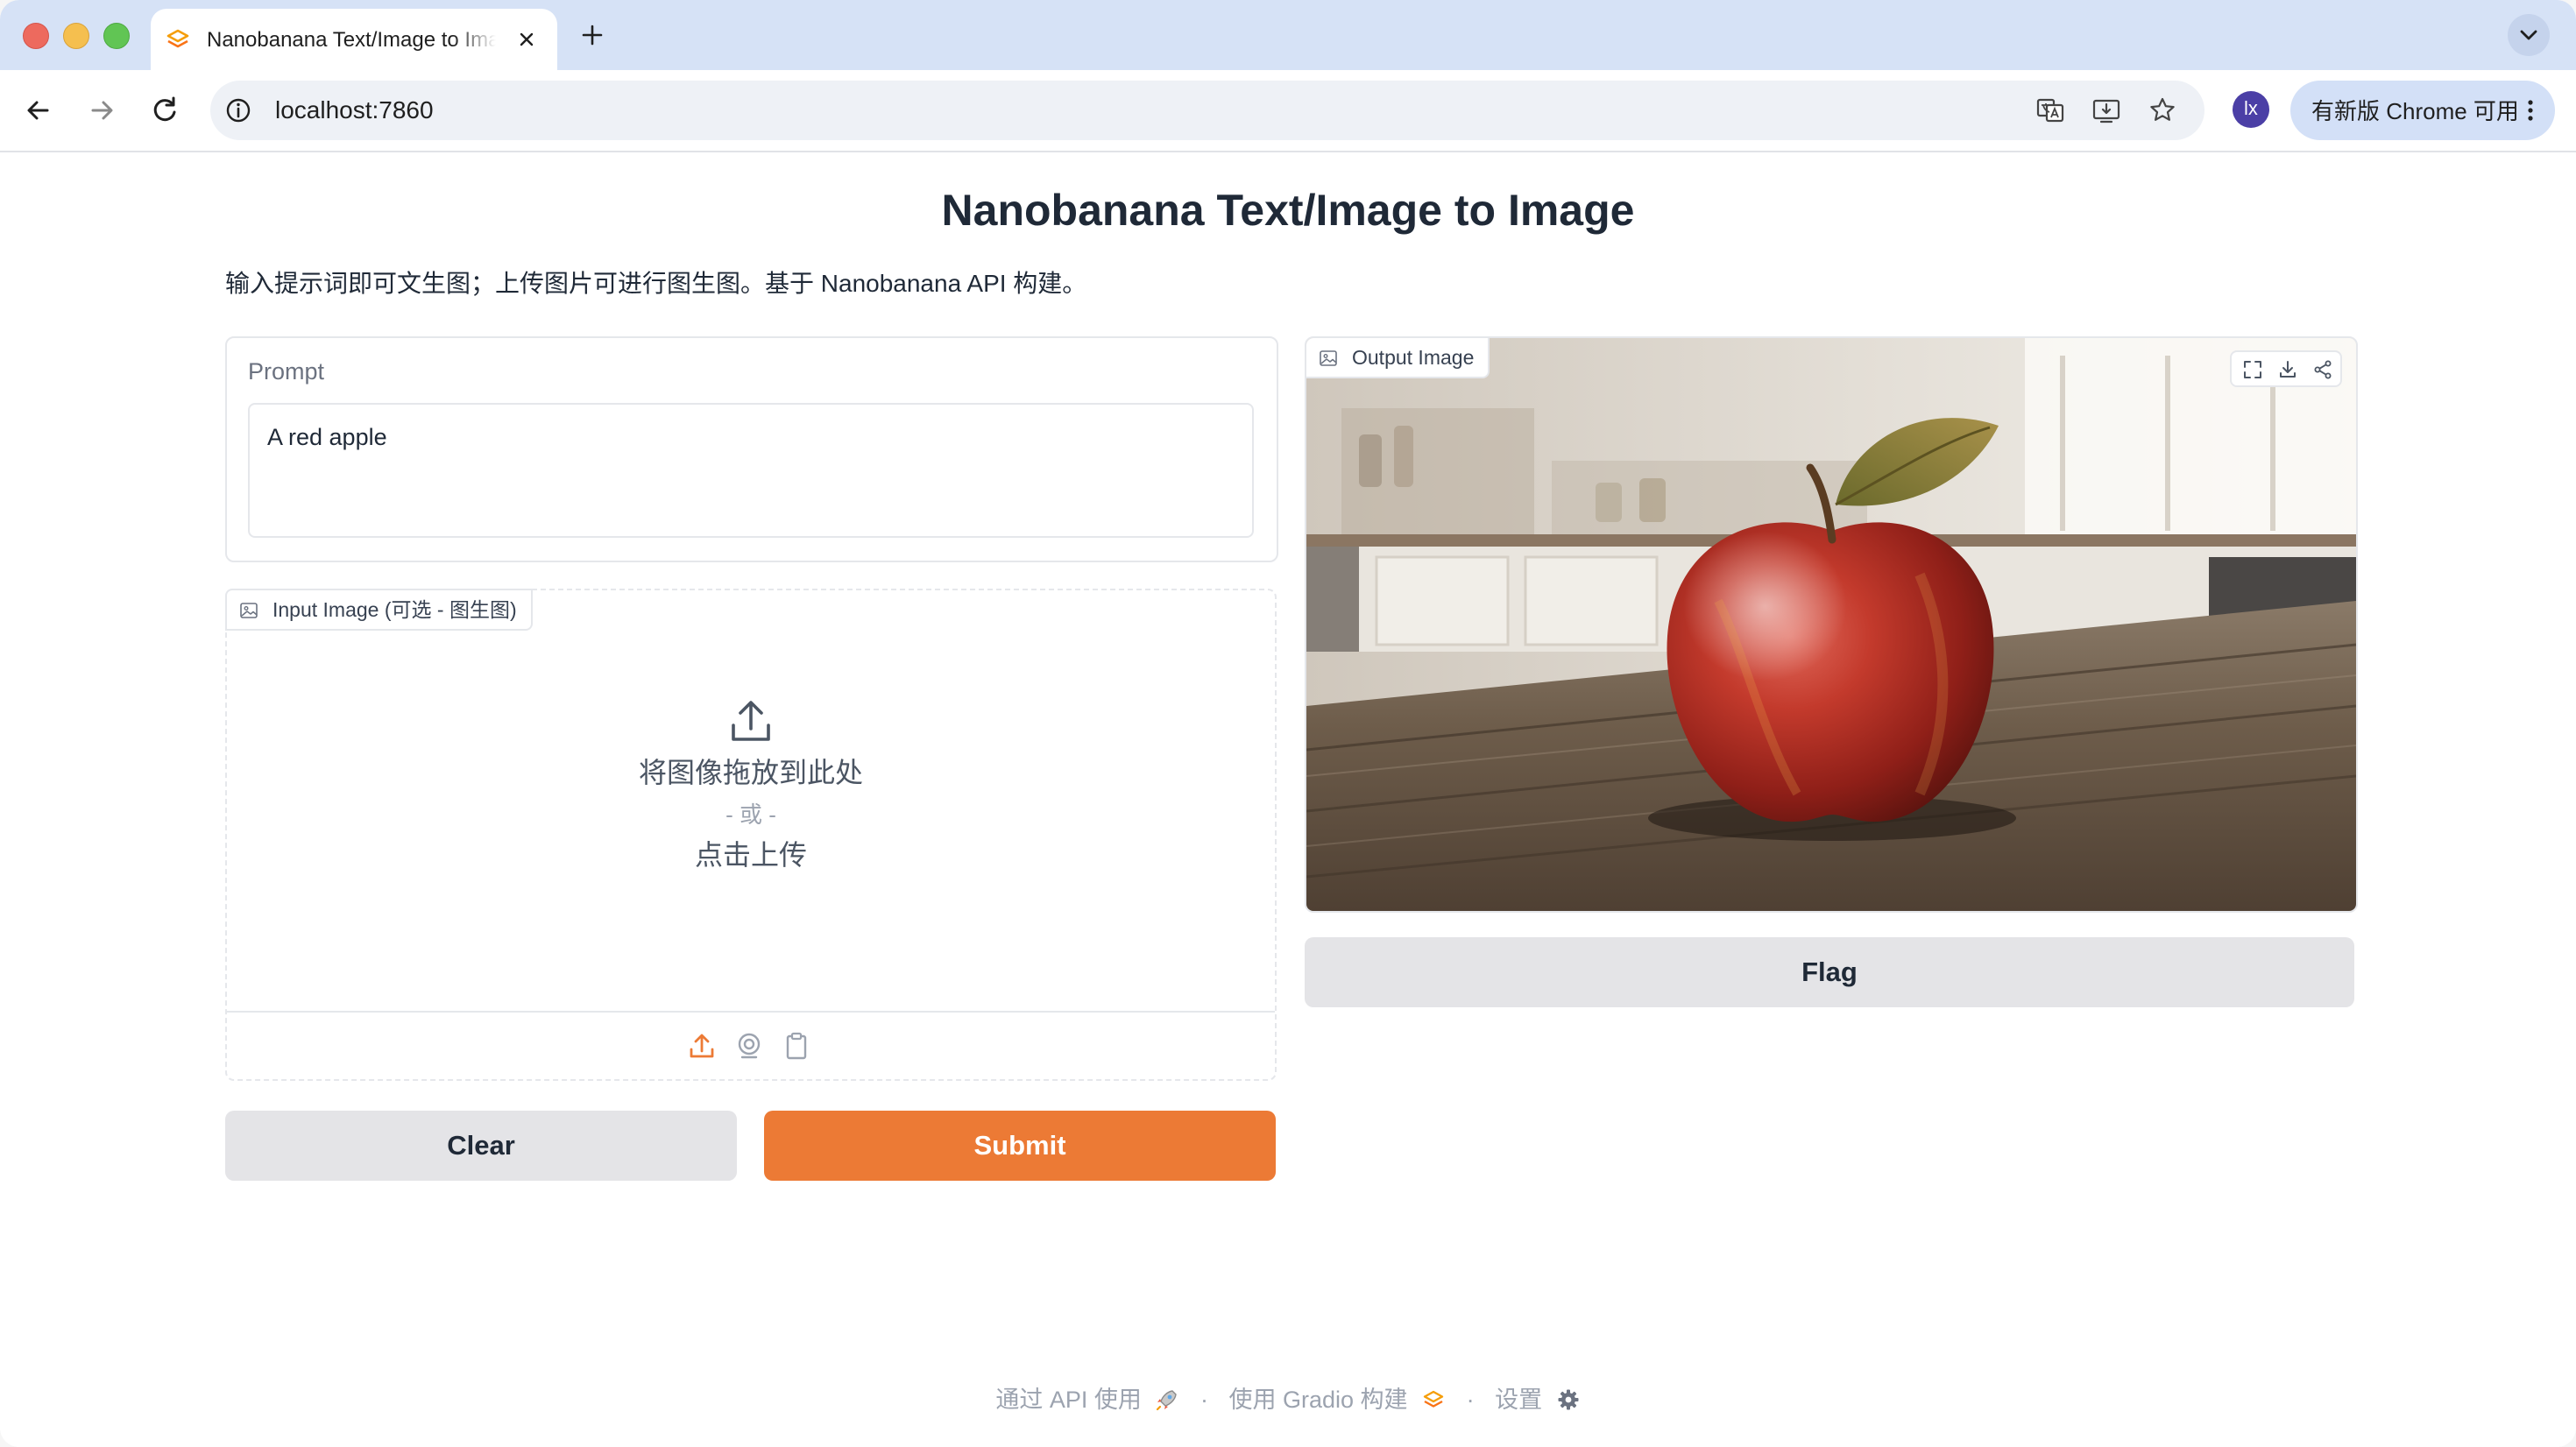 The height and width of the screenshot is (1447, 2576). I want to click on url-text: localhost:7860, so click(354, 110).